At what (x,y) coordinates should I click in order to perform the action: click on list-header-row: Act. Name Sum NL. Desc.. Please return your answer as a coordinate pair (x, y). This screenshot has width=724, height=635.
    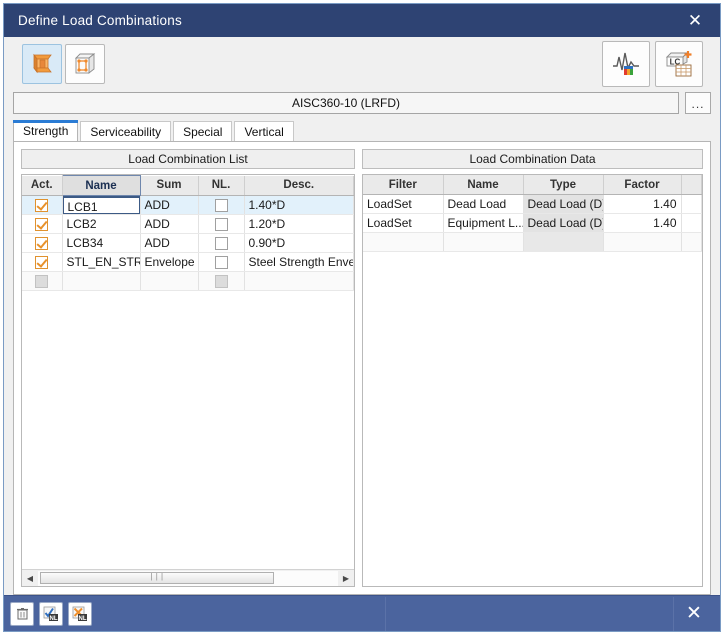
    Looking at the image, I should click on (188, 185).